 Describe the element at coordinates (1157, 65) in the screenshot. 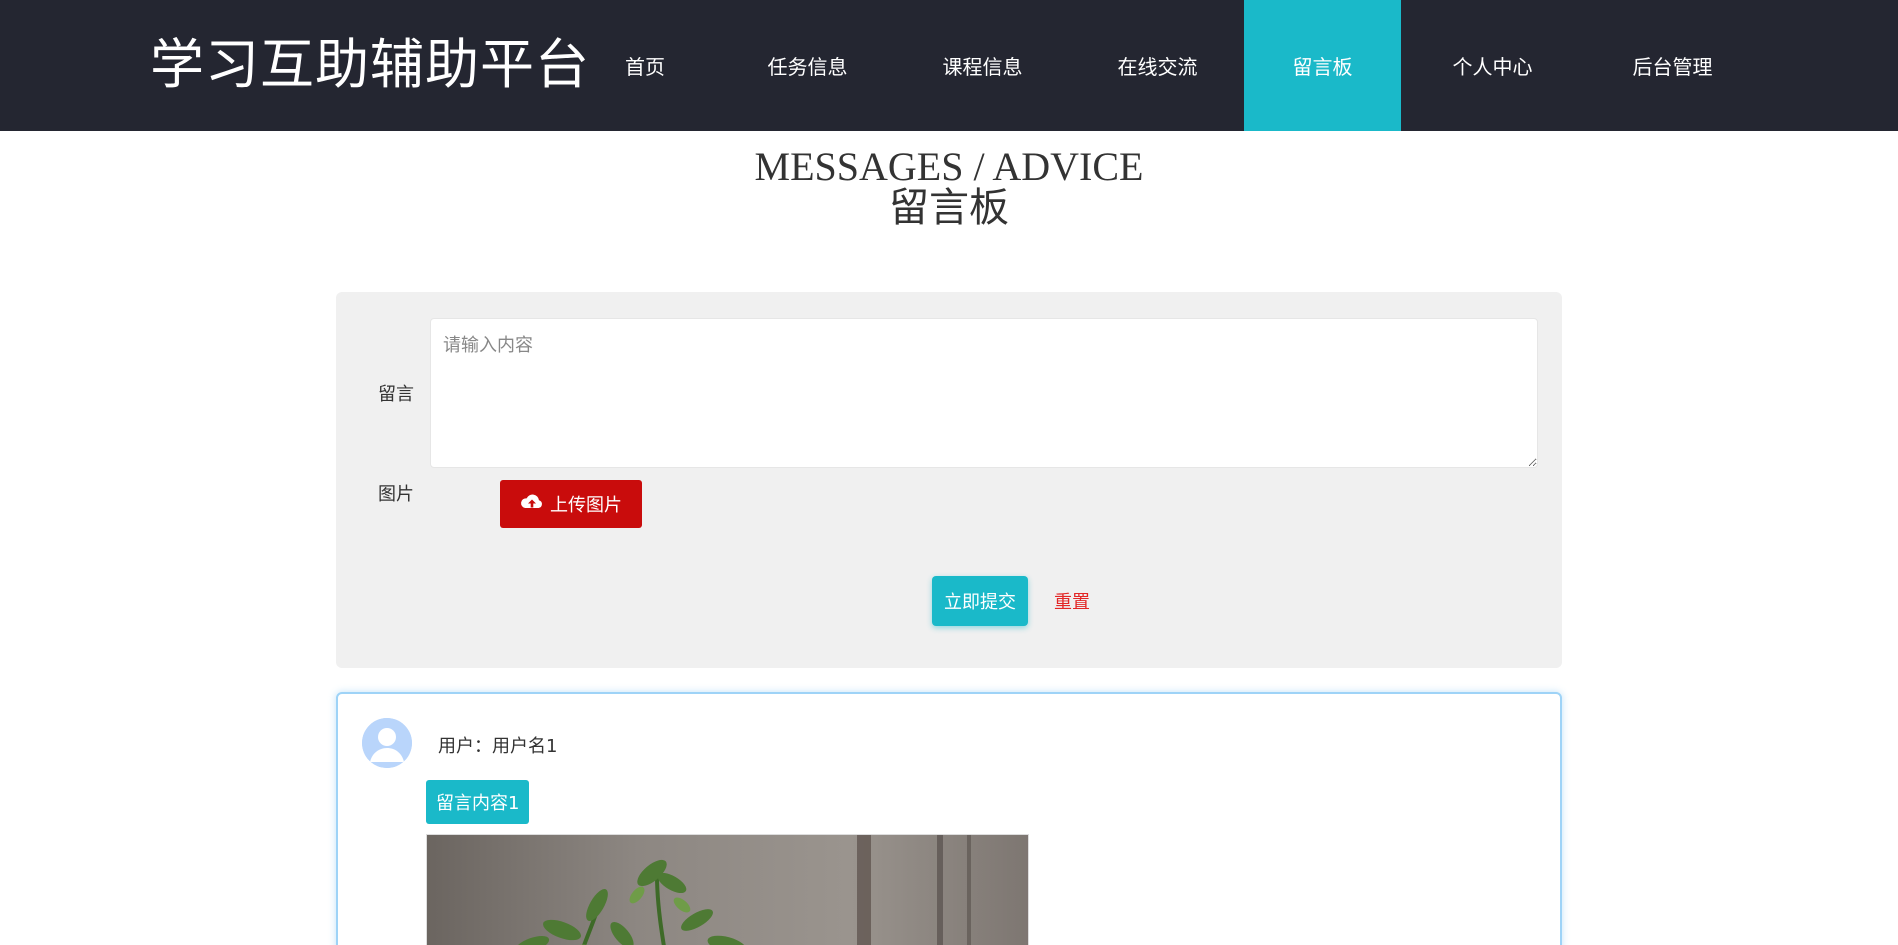

I see `nav-item-online-chat: 在线交流` at that location.